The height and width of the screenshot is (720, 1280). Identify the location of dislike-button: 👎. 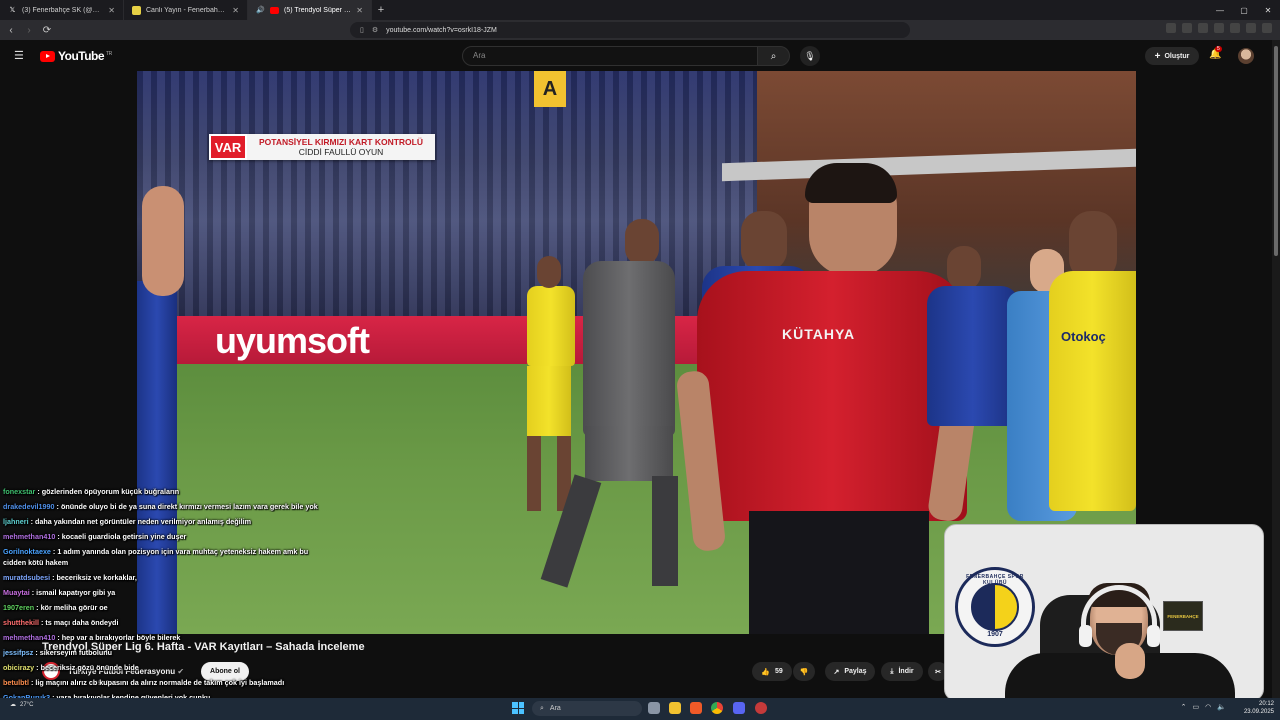
(804, 671).